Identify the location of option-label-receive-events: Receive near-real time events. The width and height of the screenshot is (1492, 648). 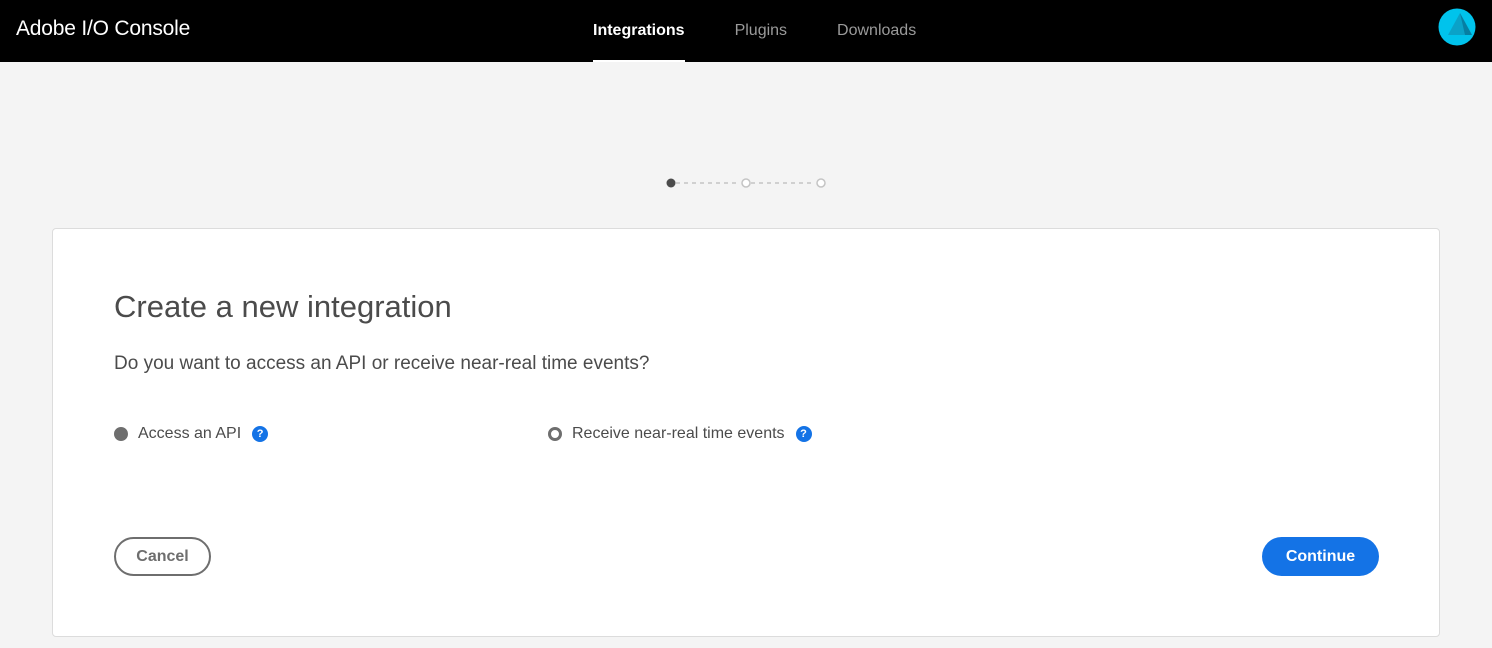
(678, 433).